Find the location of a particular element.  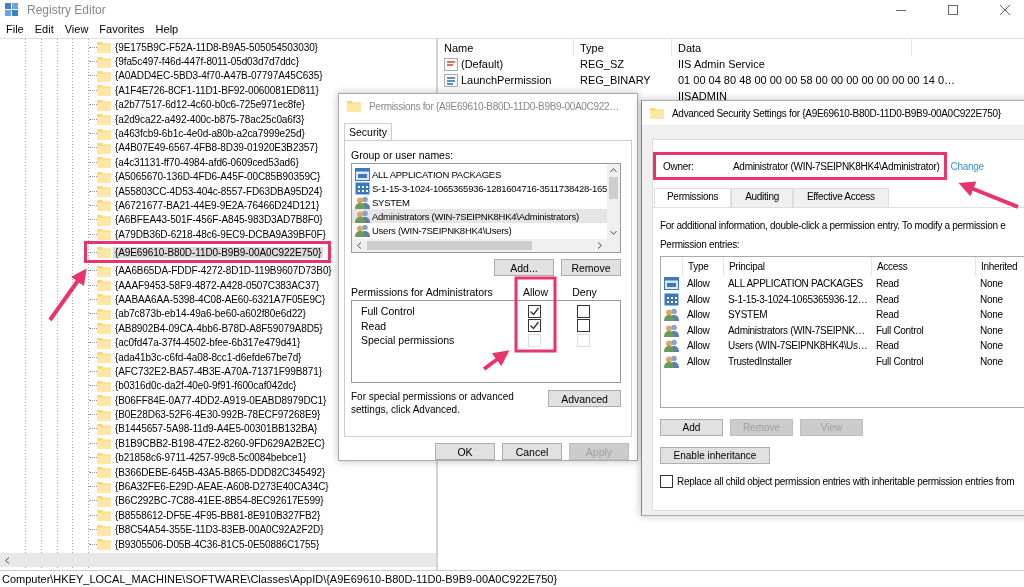

tree-item: {a2b77517-6d12-4c60-b0c6-725e971ec8fe} is located at coordinates (210, 105).